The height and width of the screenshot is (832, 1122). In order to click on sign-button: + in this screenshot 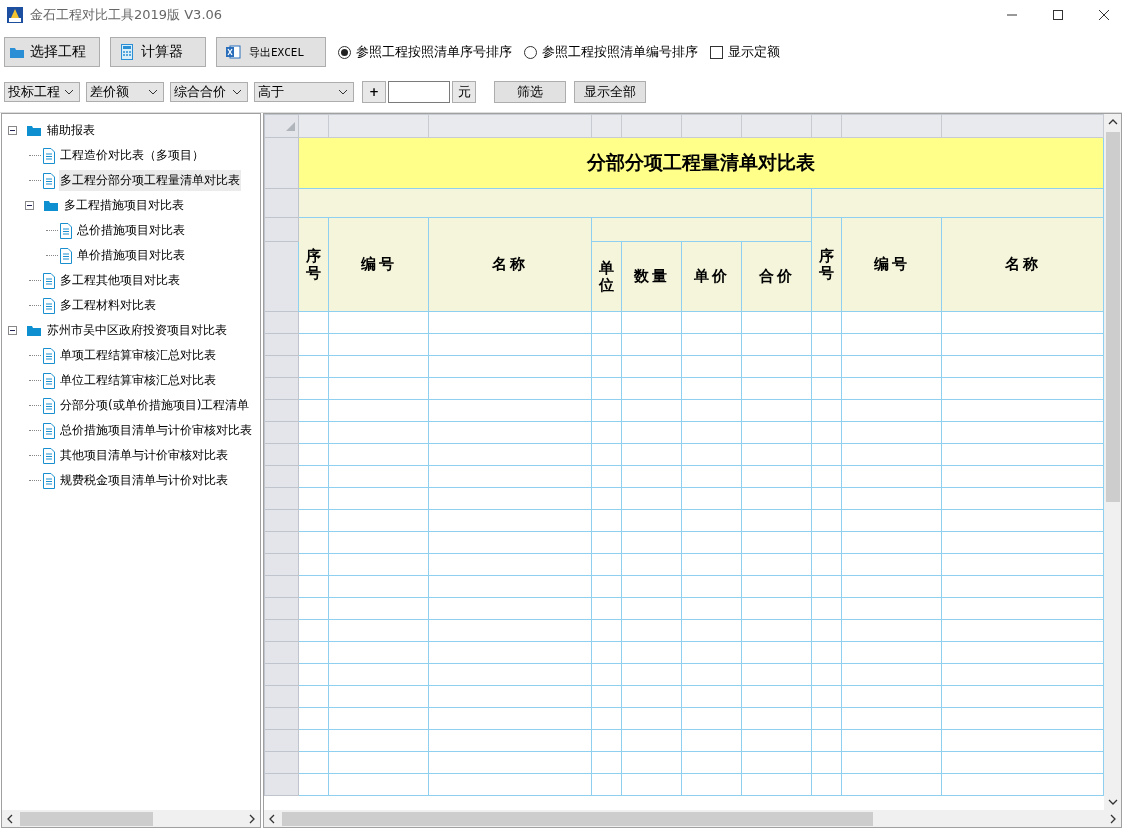, I will do `click(374, 92)`.